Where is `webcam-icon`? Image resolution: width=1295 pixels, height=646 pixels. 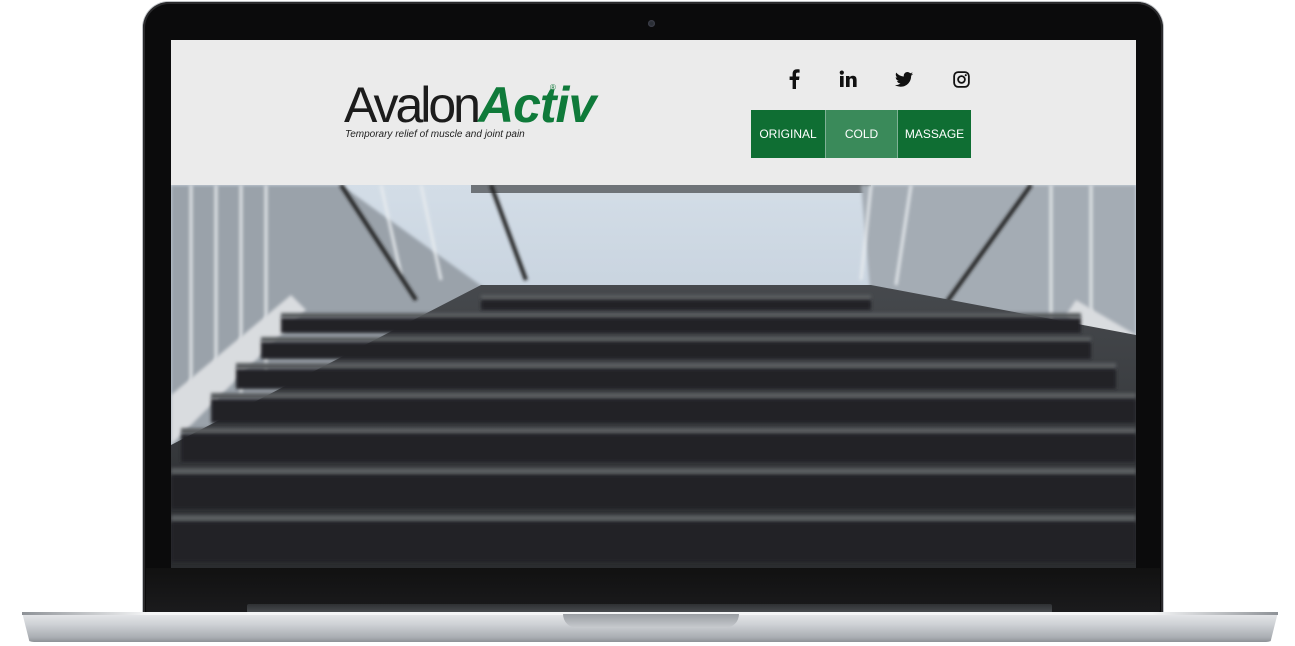 webcam-icon is located at coordinates (651, 23).